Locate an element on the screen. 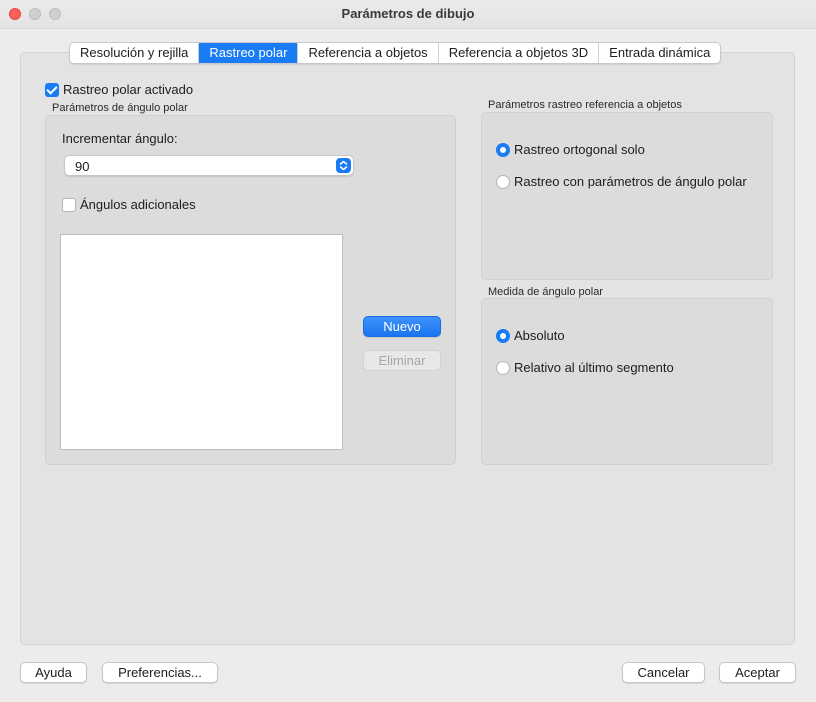  additional-angles-label: Ángulos adicionales is located at coordinates (138, 204).